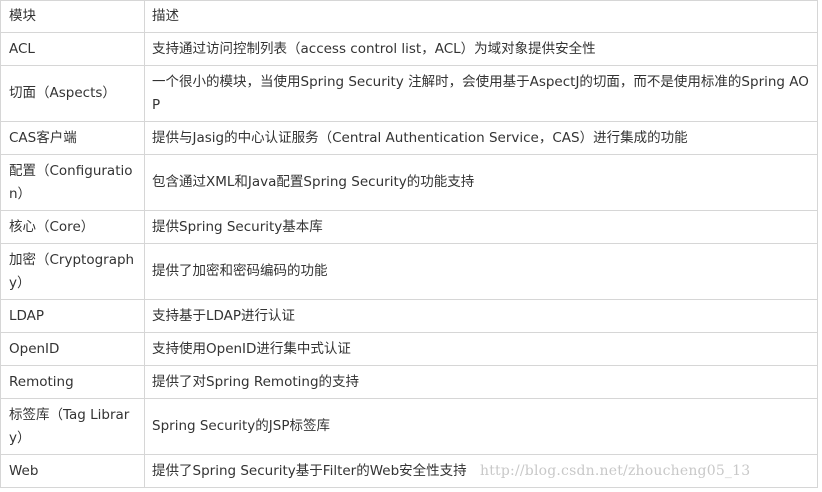  I want to click on table-row: Remoting 提供了对Spring Remoting的支持, so click(409, 382).